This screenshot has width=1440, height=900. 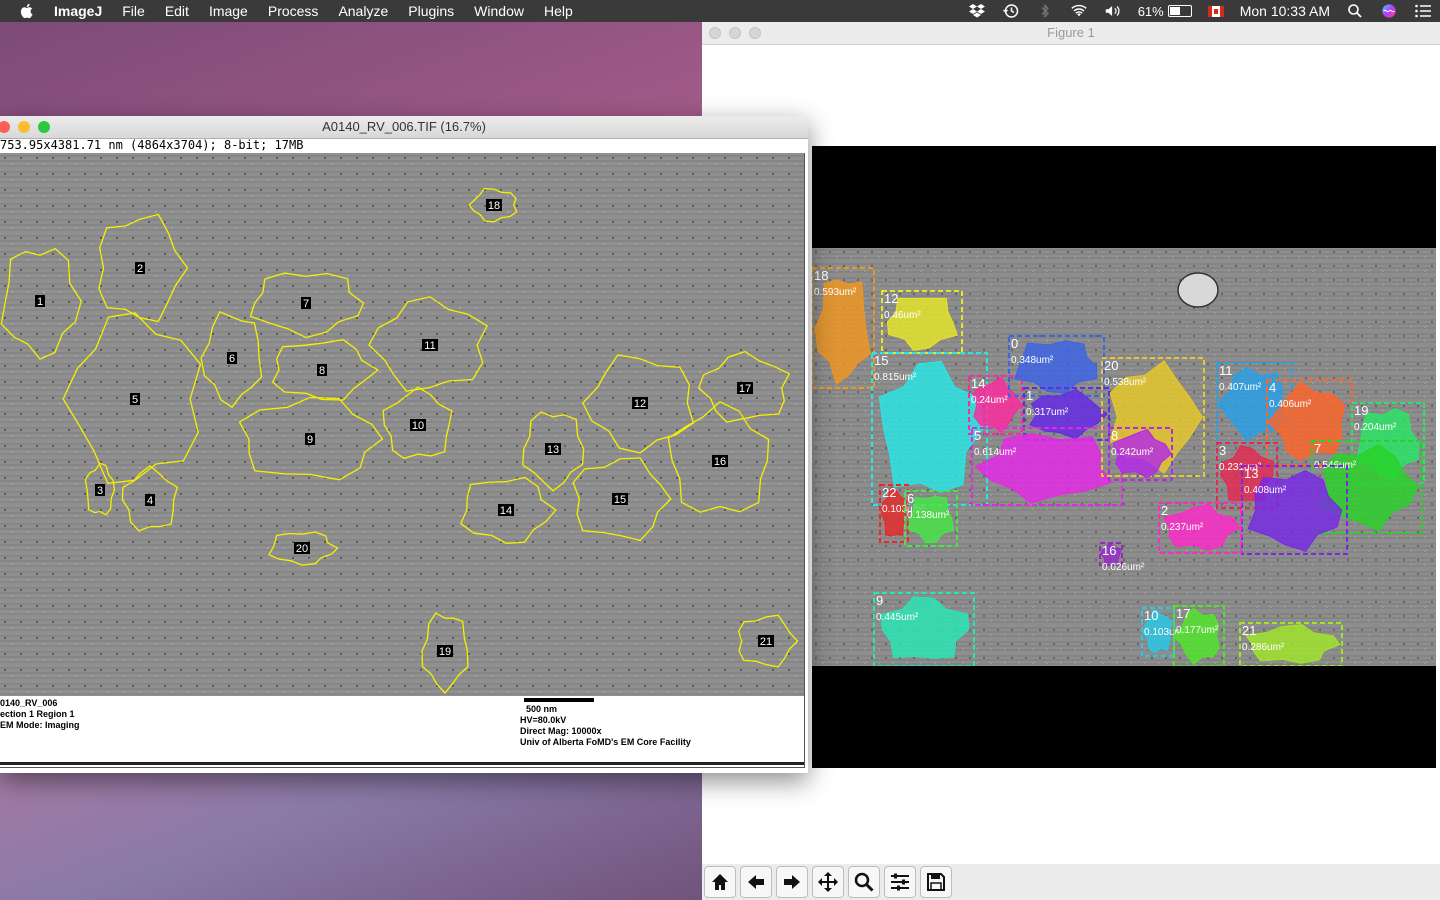 I want to click on segment-id-label: 11, so click(x=1226, y=370).